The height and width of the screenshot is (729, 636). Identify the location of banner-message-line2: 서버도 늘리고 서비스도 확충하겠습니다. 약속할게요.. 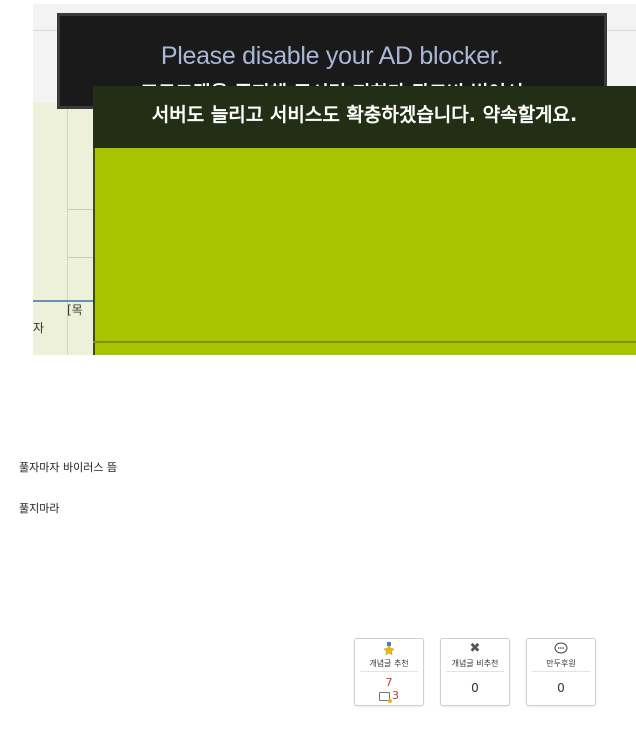
(364, 115).